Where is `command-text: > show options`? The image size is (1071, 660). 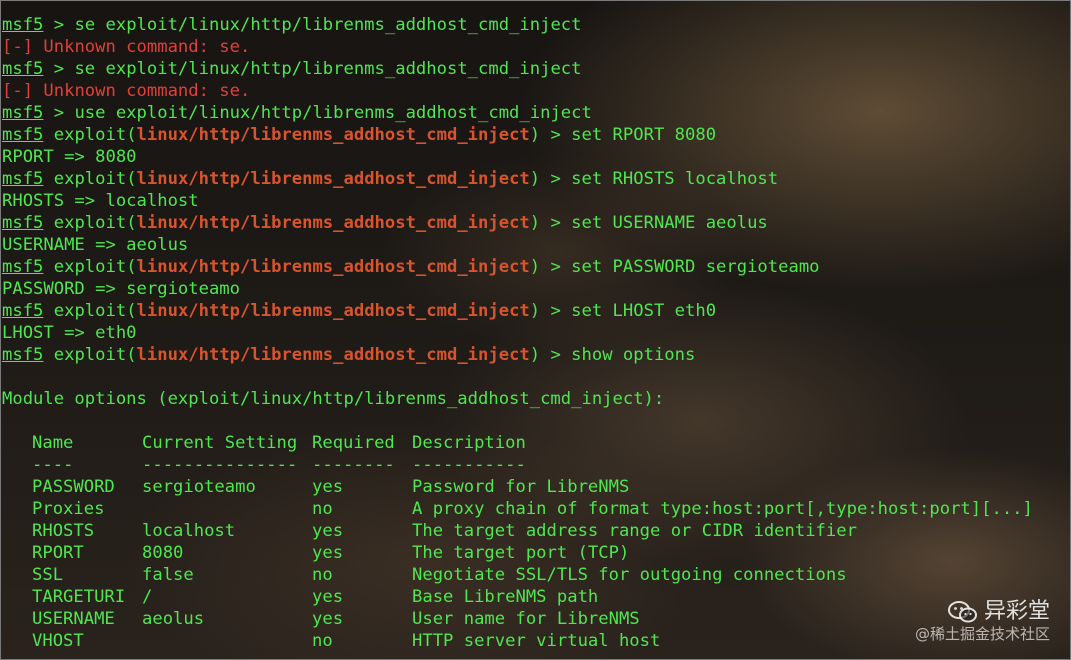
command-text: > show options is located at coordinates (618, 355).